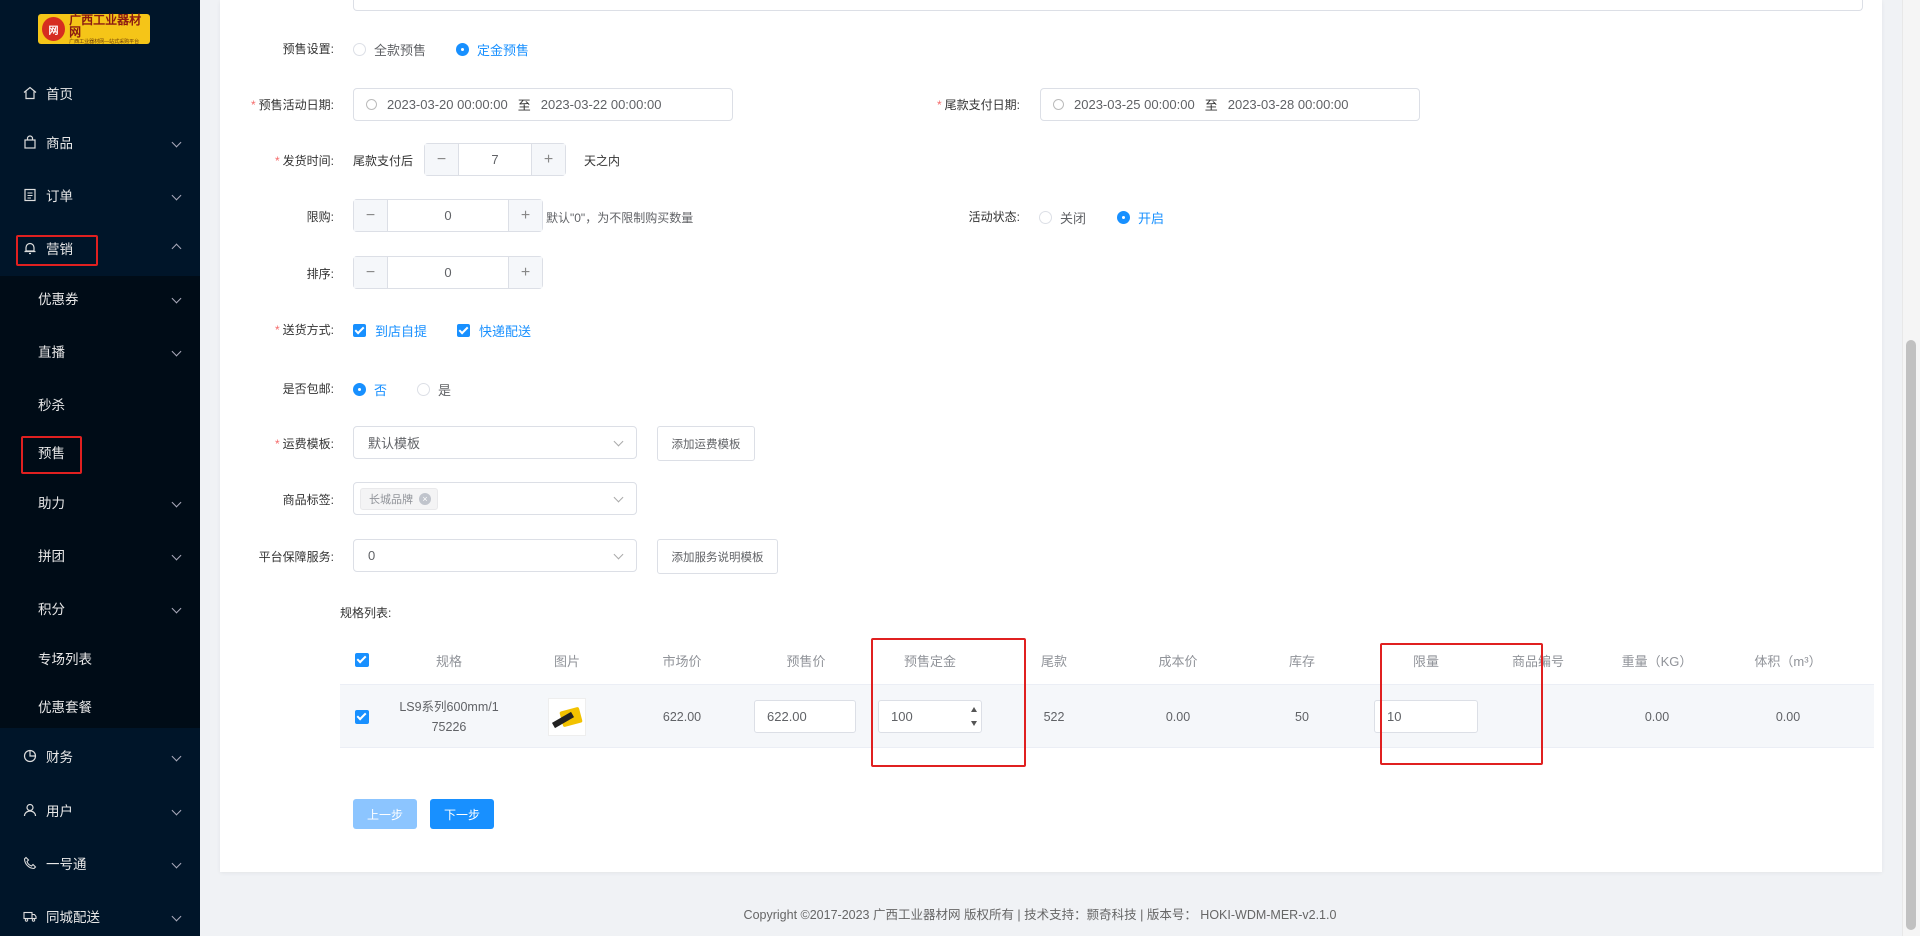 The image size is (1920, 936). What do you see at coordinates (100, 658) in the screenshot?
I see `submenu-item-special-list: 专场列表` at bounding box center [100, 658].